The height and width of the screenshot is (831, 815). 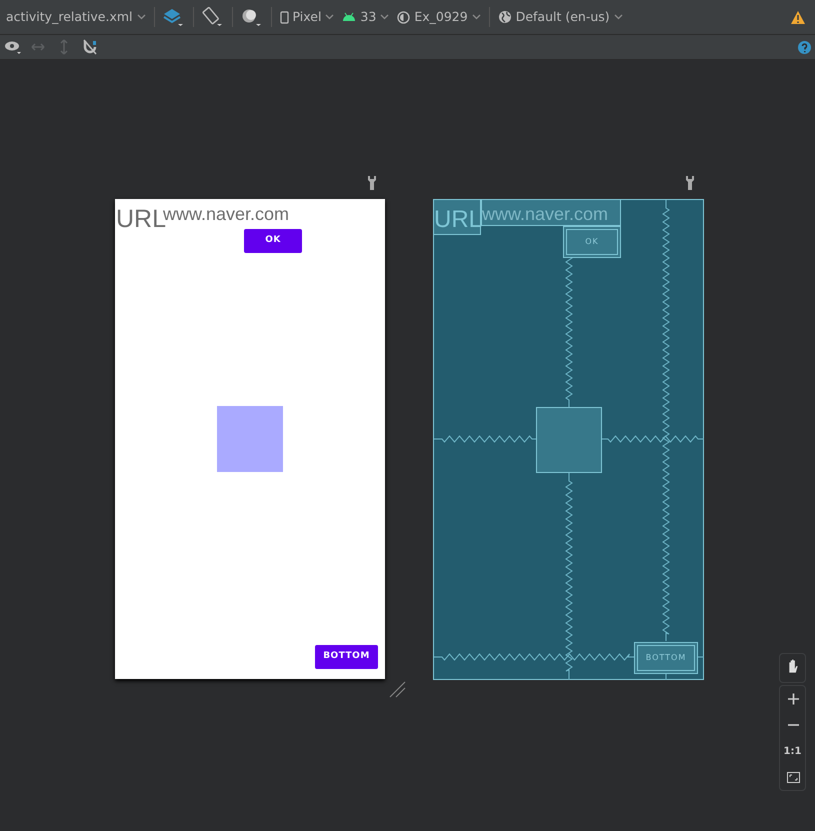 What do you see at coordinates (551, 212) in the screenshot?
I see `url-text: www.naver.com` at bounding box center [551, 212].